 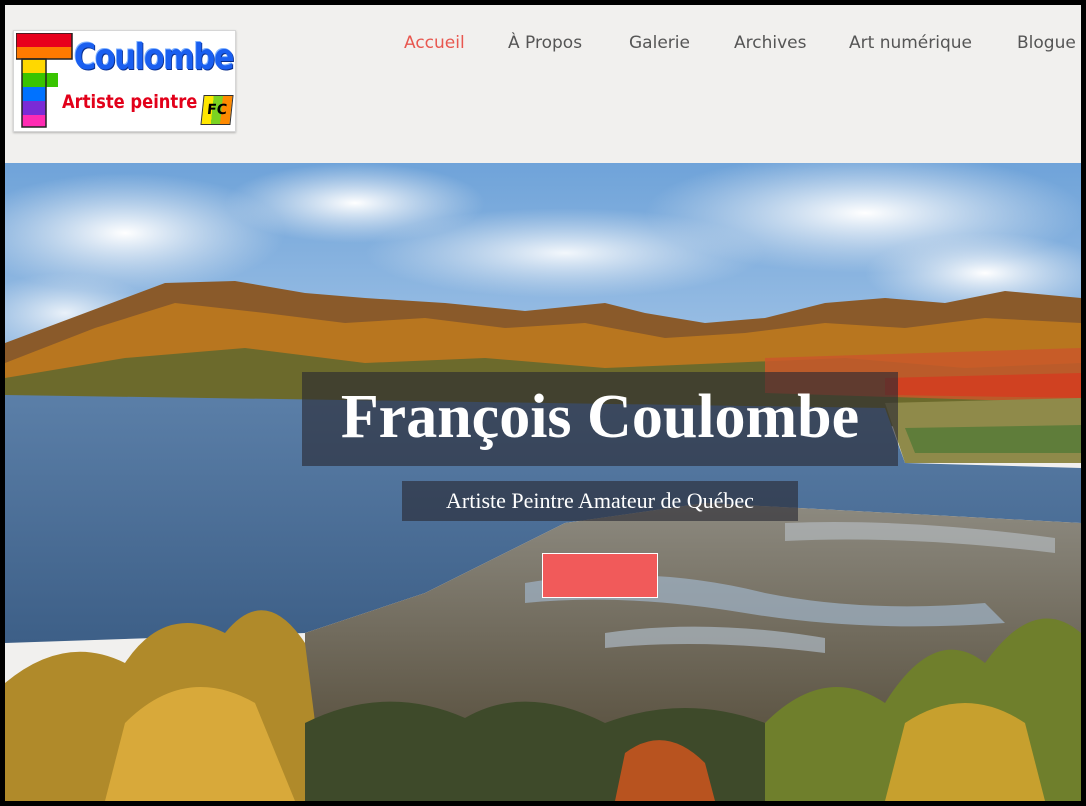 I want to click on hero-cta-button, so click(x=600, y=575).